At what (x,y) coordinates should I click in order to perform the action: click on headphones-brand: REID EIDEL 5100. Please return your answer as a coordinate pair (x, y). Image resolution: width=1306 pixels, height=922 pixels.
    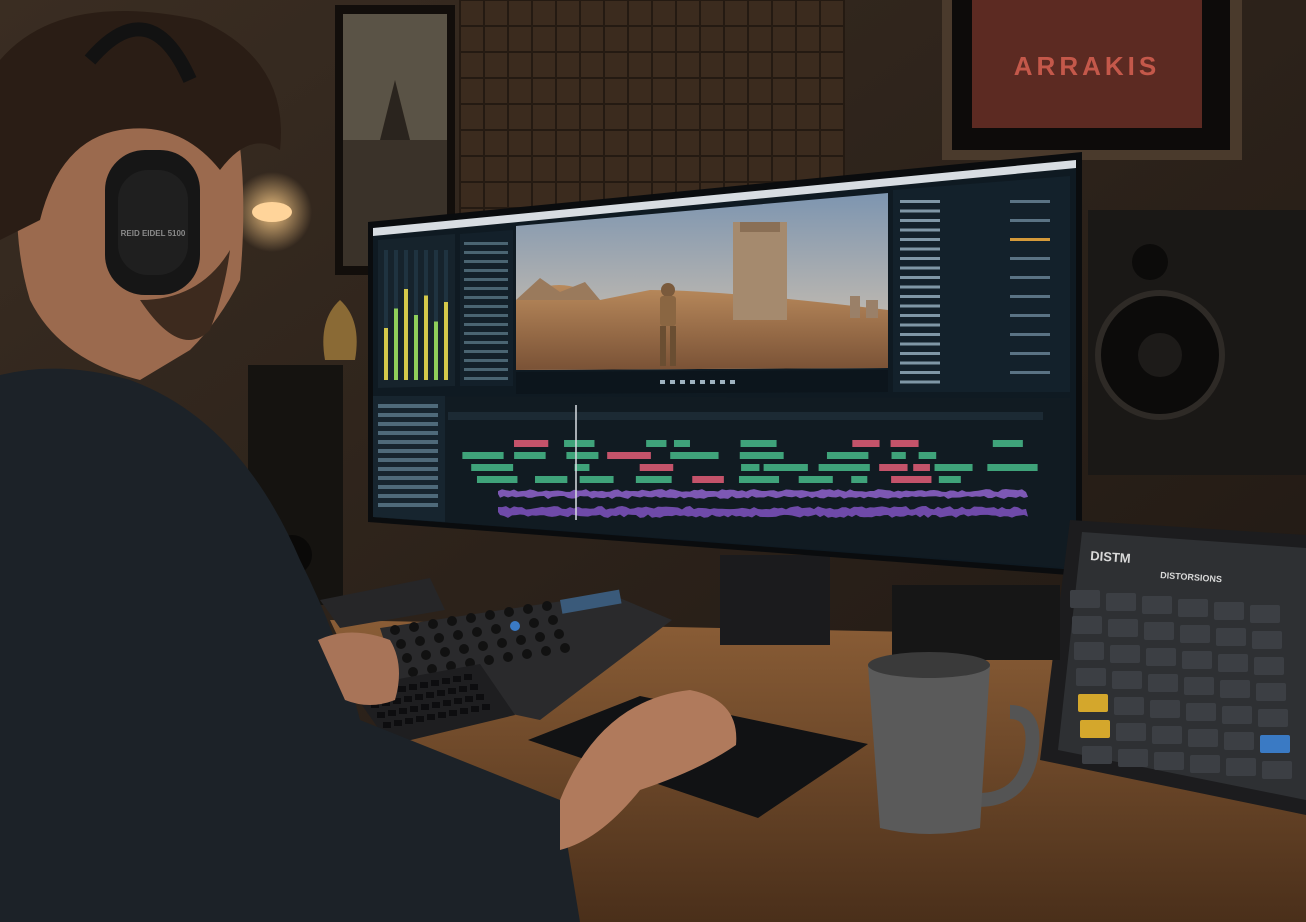
    Looking at the image, I should click on (153, 233).